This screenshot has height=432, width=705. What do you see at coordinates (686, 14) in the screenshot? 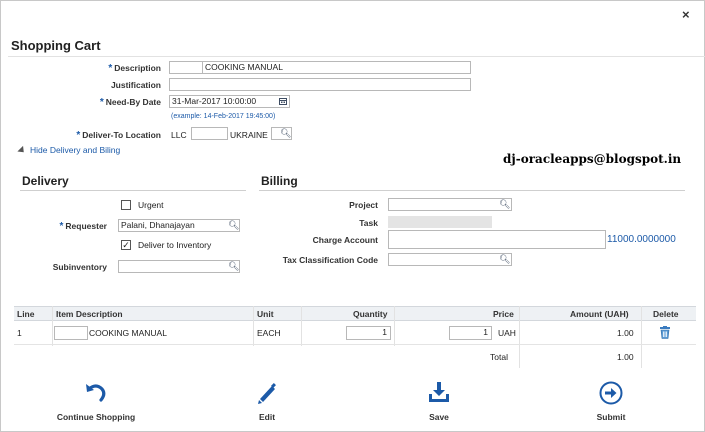
I see `close-icon: ×` at bounding box center [686, 14].